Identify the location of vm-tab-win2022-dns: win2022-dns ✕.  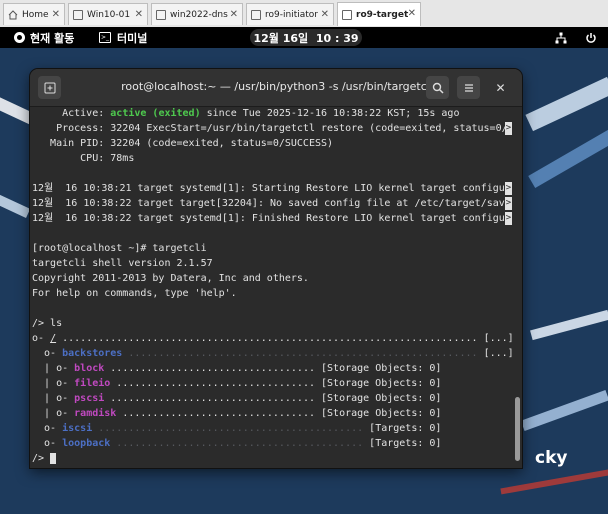
(197, 14).